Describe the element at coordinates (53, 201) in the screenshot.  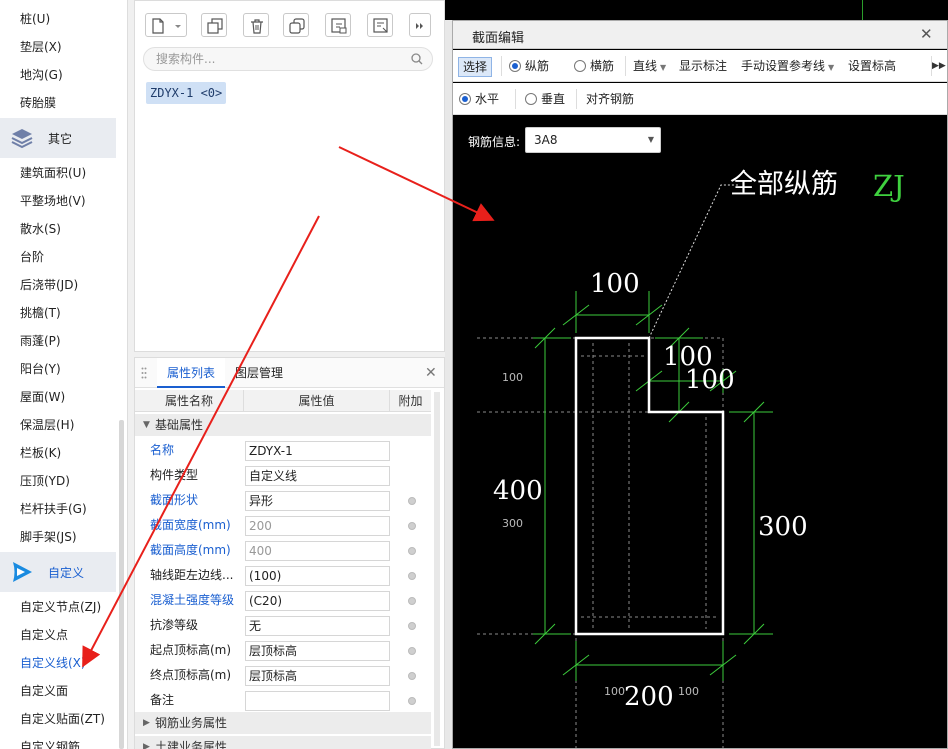
I see `nav-item-site-leveling: 平整场地(V)` at that location.